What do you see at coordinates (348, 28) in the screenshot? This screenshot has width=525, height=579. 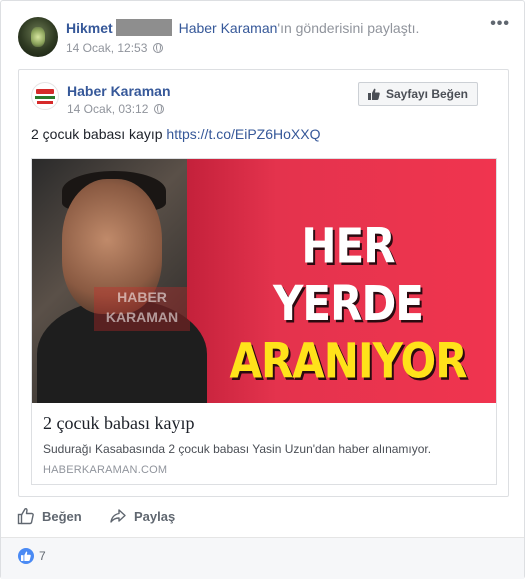 I see `shared-text-suffix: 'ın gönderisini paylaştı.` at bounding box center [348, 28].